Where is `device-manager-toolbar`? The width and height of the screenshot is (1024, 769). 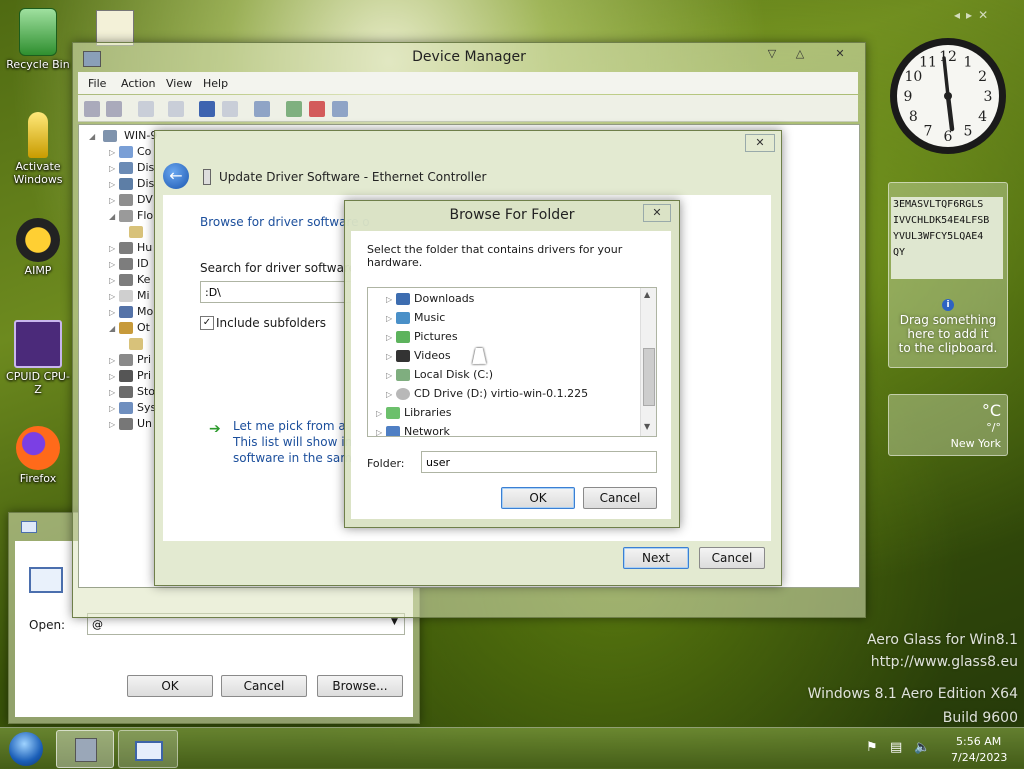 device-manager-toolbar is located at coordinates (468, 108).